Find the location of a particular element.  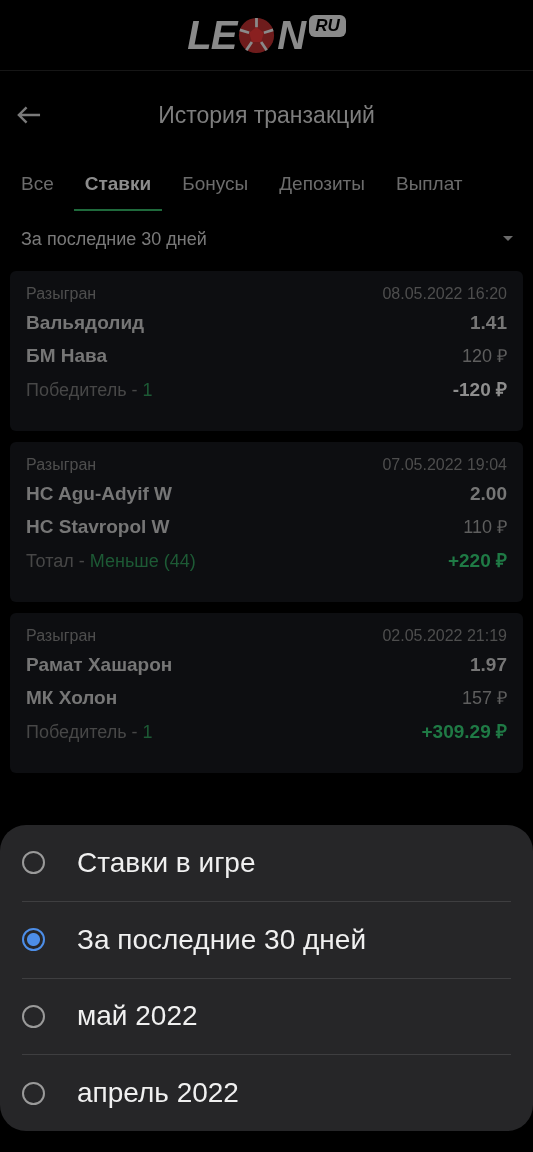

team-name: HC Stavropol W is located at coordinates (98, 527).